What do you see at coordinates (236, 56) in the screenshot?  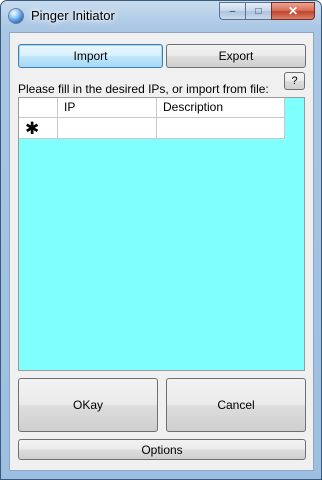 I see `export-button: Export` at bounding box center [236, 56].